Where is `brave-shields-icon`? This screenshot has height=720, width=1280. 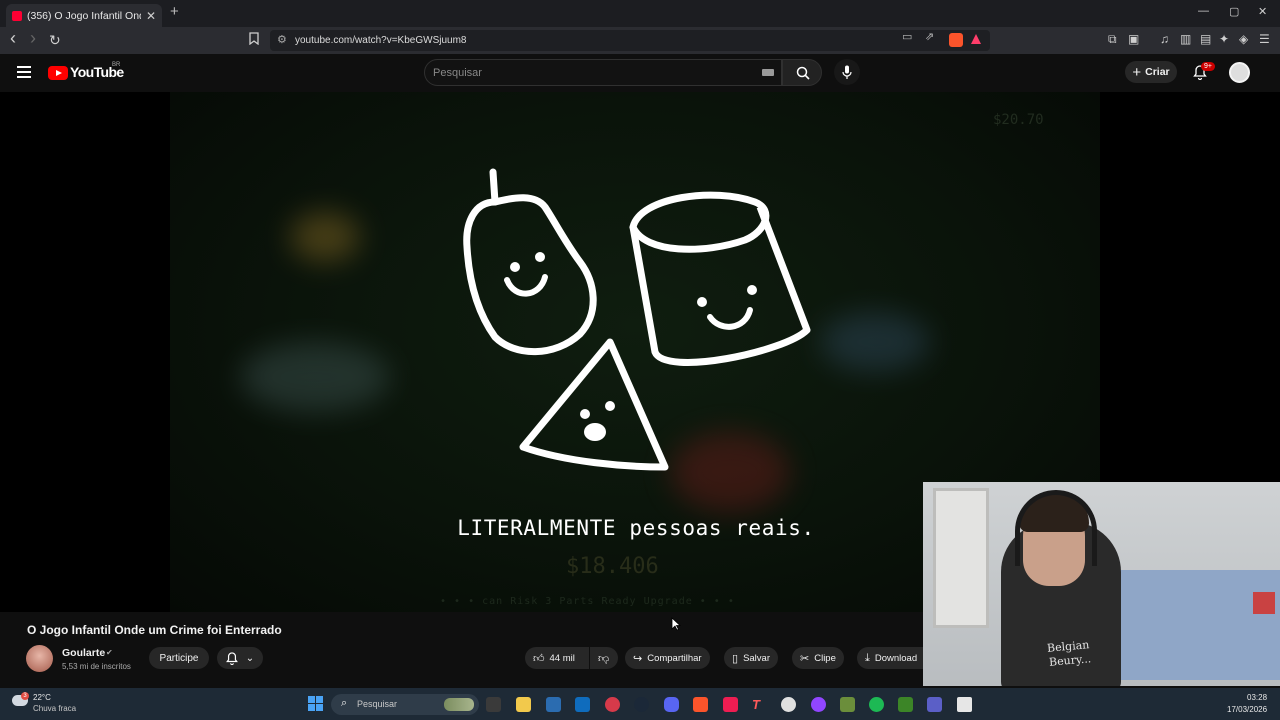 brave-shields-icon is located at coordinates (956, 40).